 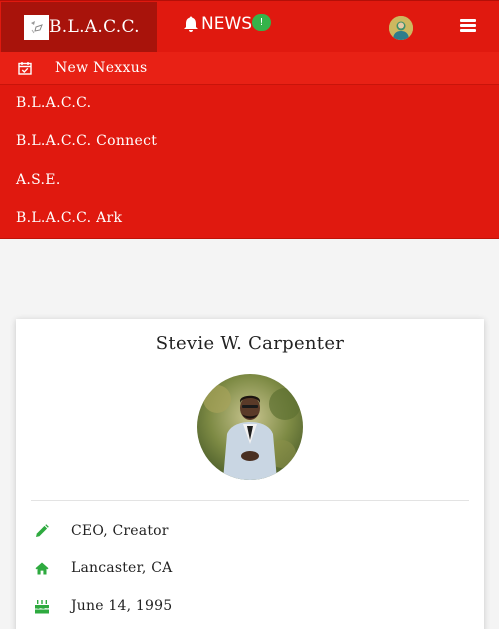 What do you see at coordinates (122, 568) in the screenshot?
I see `location-text: Lancaster, CA` at bounding box center [122, 568].